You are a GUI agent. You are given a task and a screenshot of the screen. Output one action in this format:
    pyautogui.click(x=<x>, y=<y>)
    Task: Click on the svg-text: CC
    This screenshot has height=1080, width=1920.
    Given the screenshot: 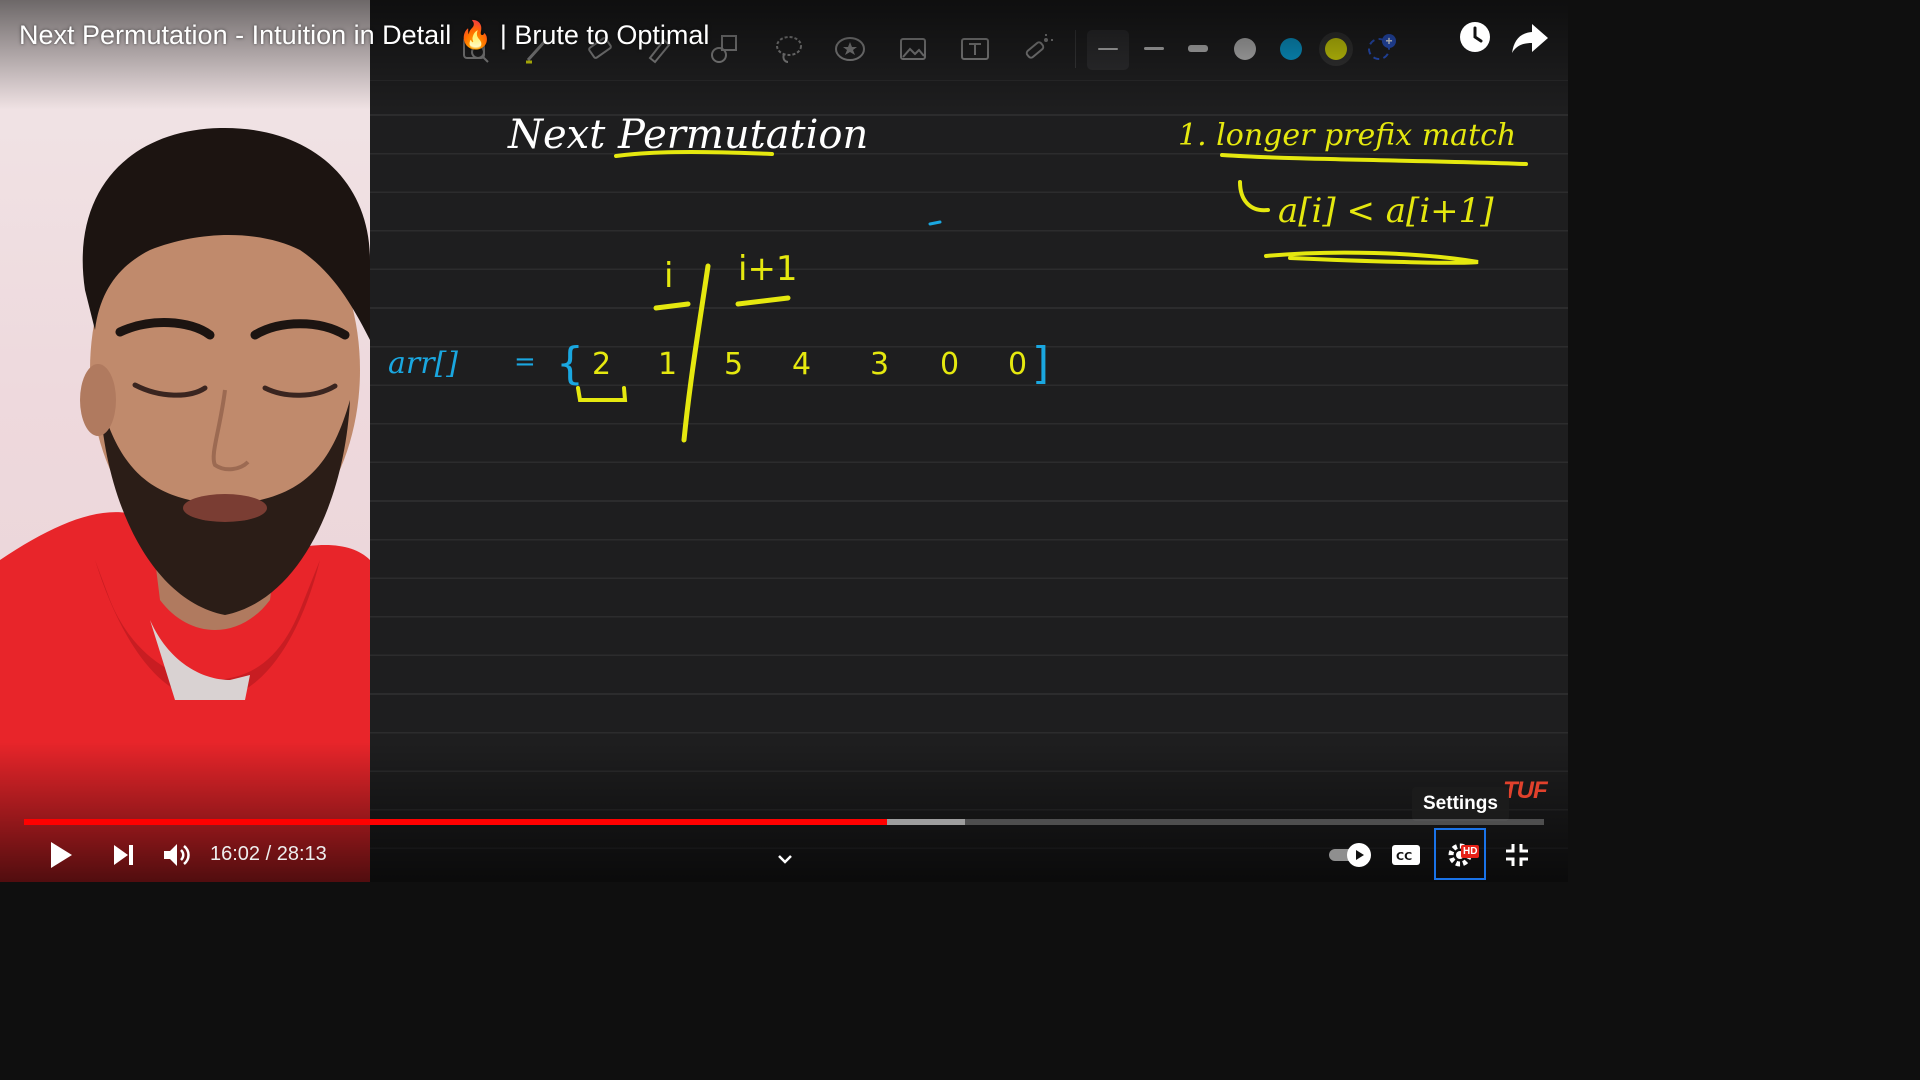 What is the action you would take?
    pyautogui.click(x=1404, y=856)
    